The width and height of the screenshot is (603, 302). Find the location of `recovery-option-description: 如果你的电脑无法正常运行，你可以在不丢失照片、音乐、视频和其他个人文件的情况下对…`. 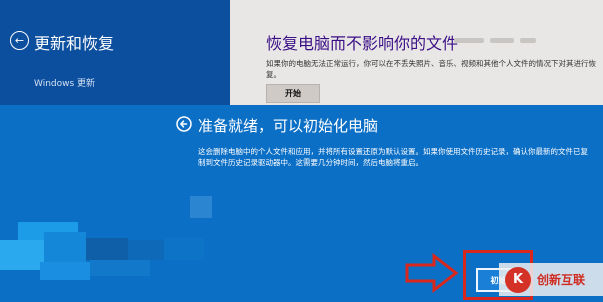

recovery-option-description: 如果你的电脑无法正常运行，你可以在不丢失照片、音乐、视频和其他个人文件的情况下对… is located at coordinates (431, 69).